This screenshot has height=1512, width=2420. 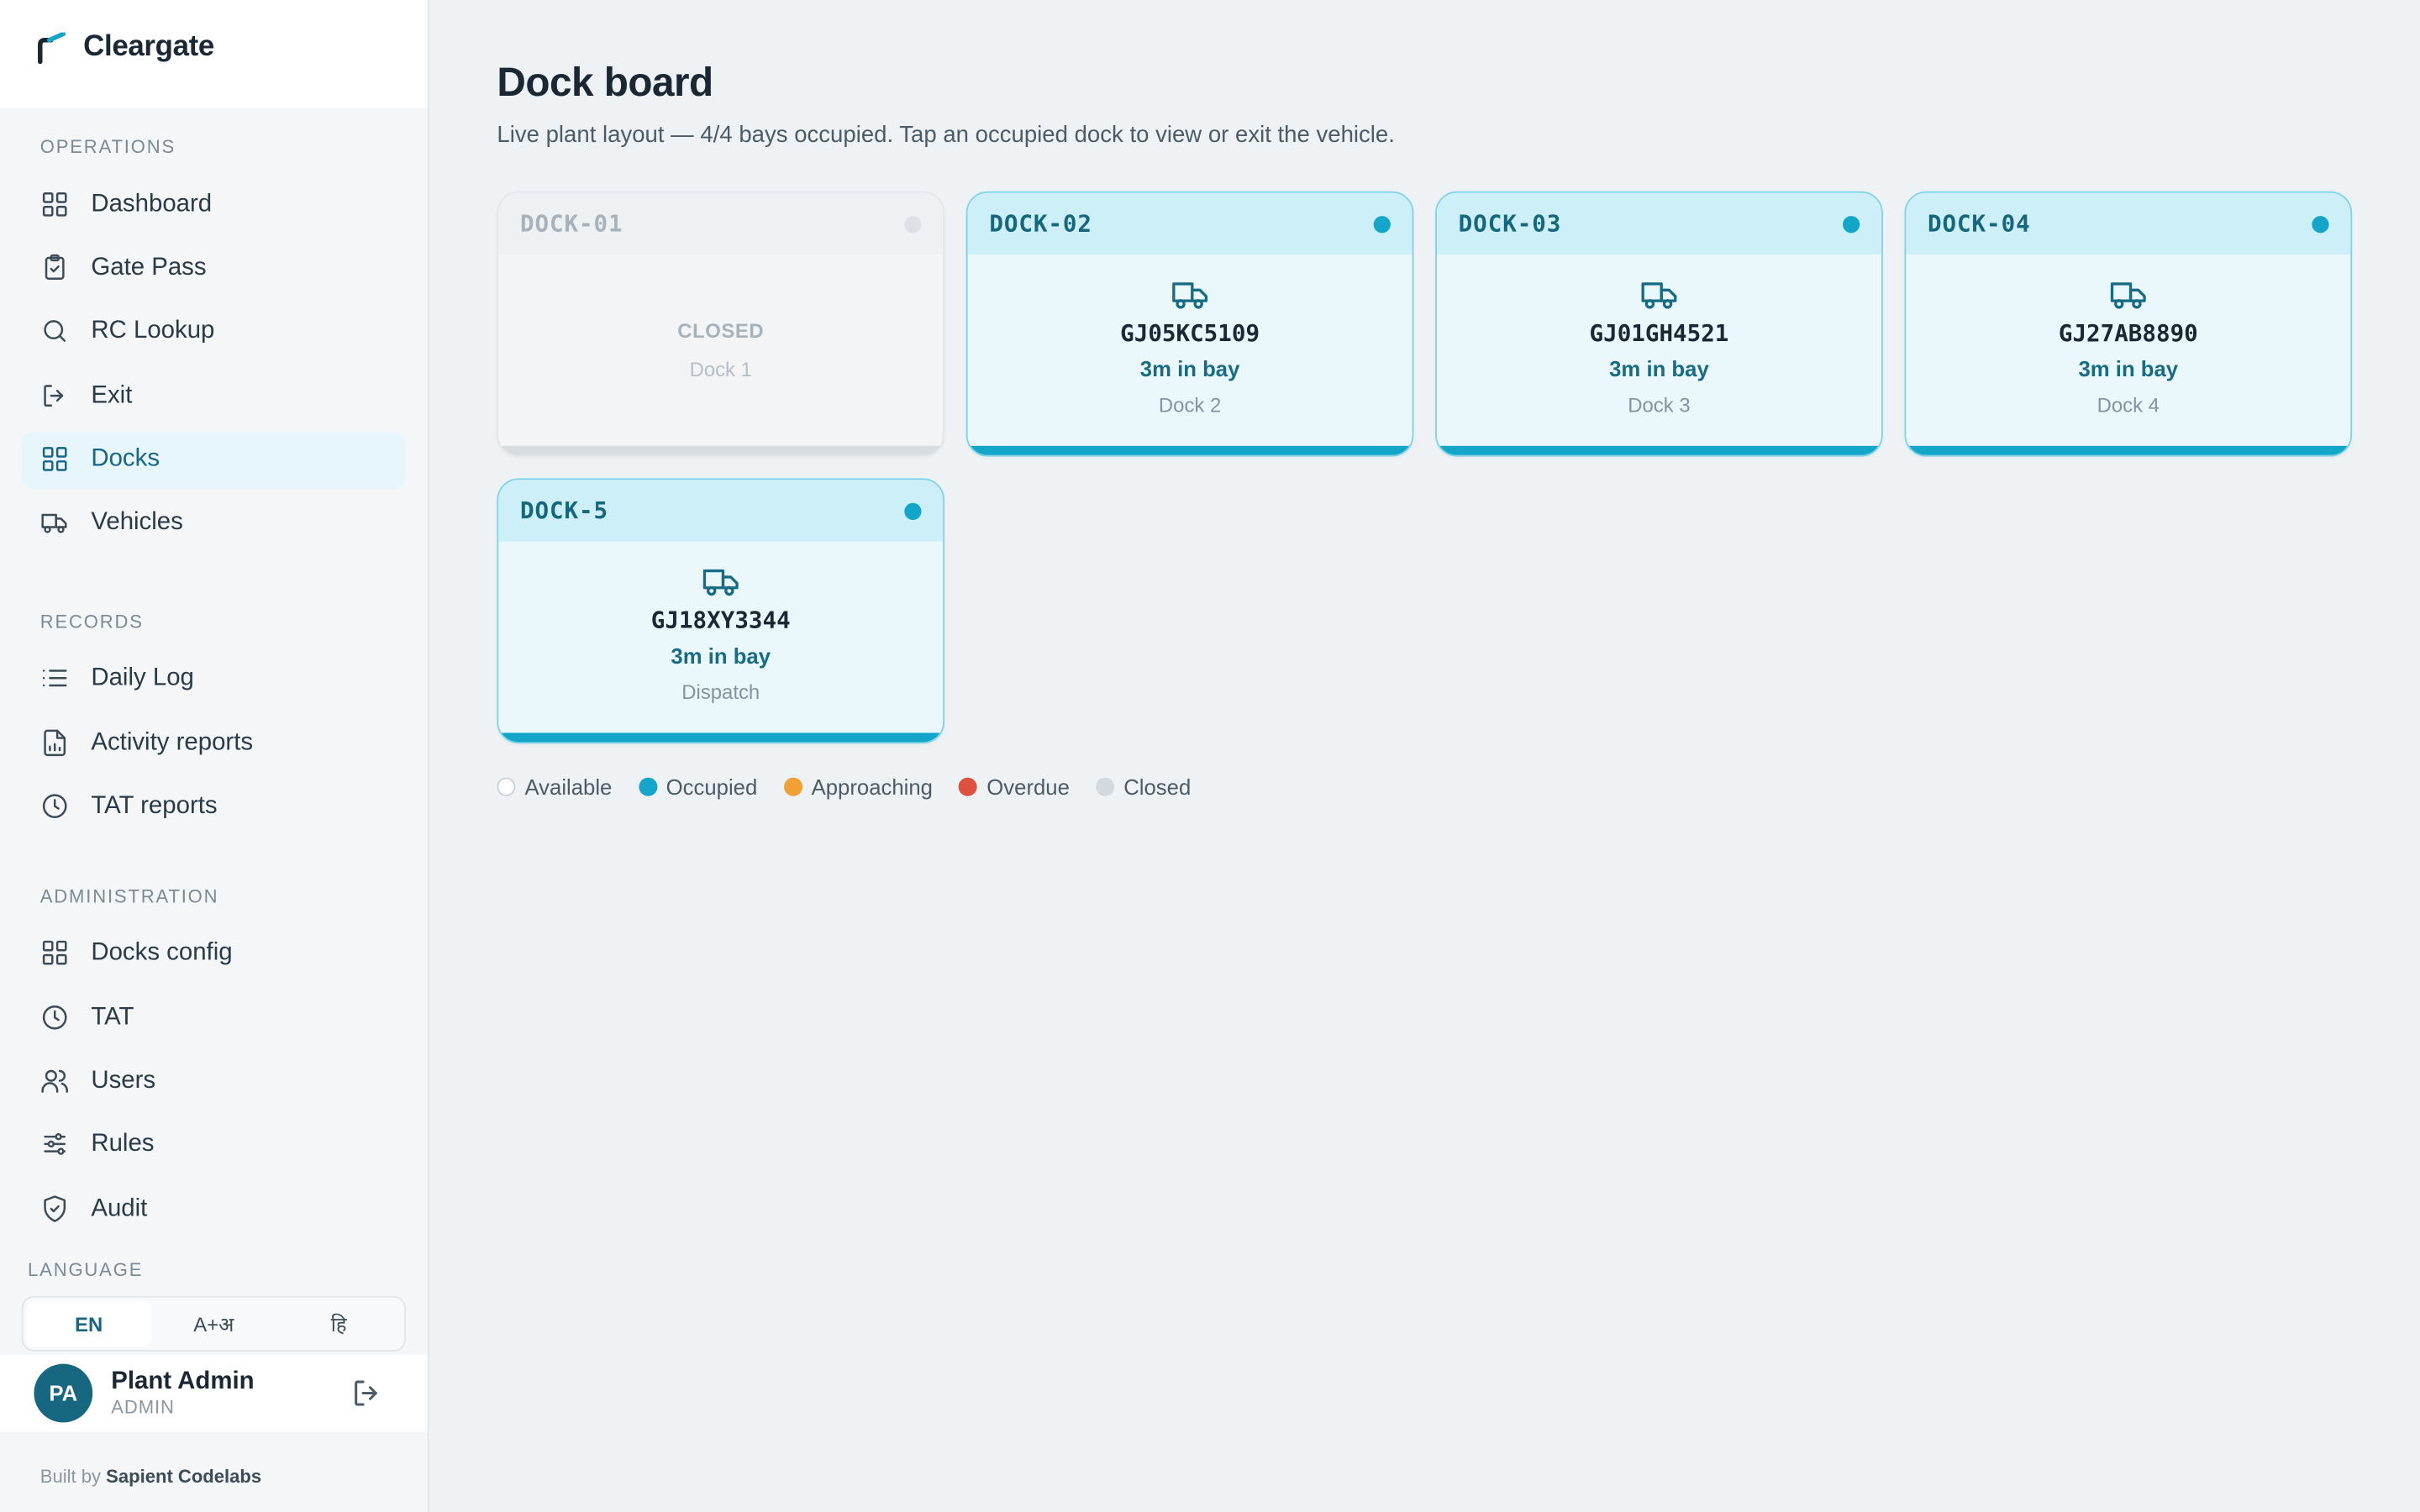 I want to click on user-panel: PA Plant Admin ADMIN, so click(x=214, y=1393).